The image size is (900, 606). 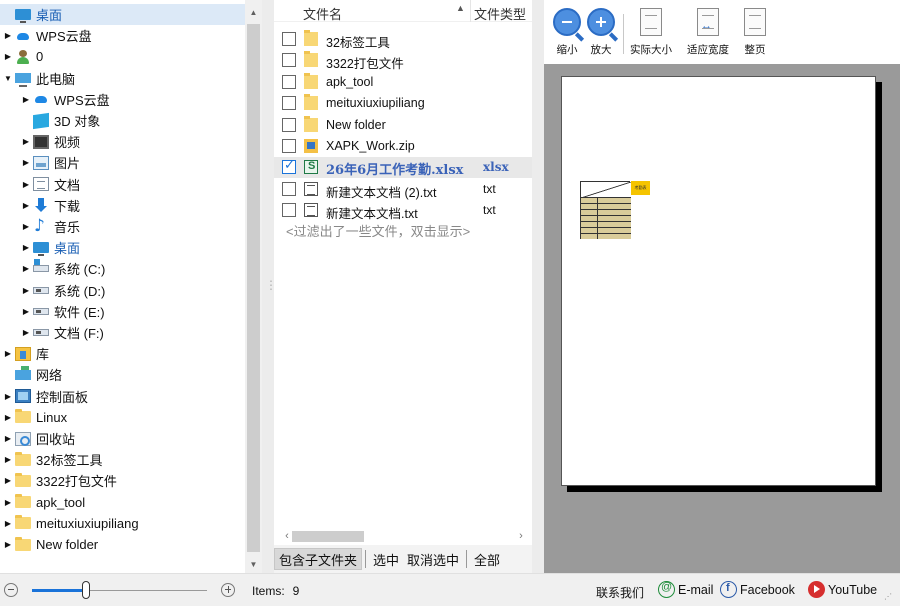 I want to click on select-button: 选中, so click(x=386, y=559).